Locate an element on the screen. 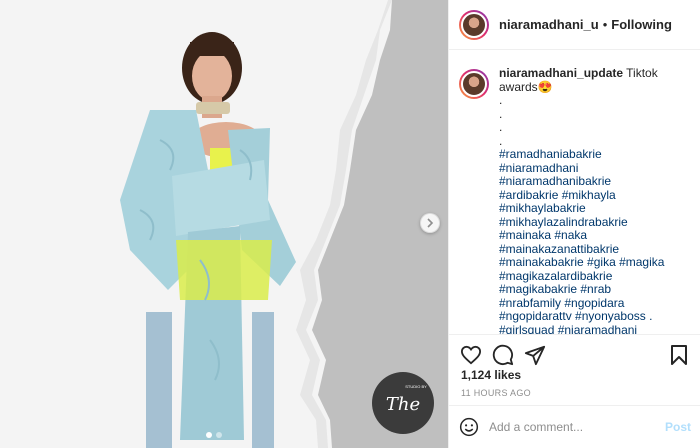 The image size is (700, 448). hashtag-line: #niaramadhanibakrie is located at coordinates (594, 181).